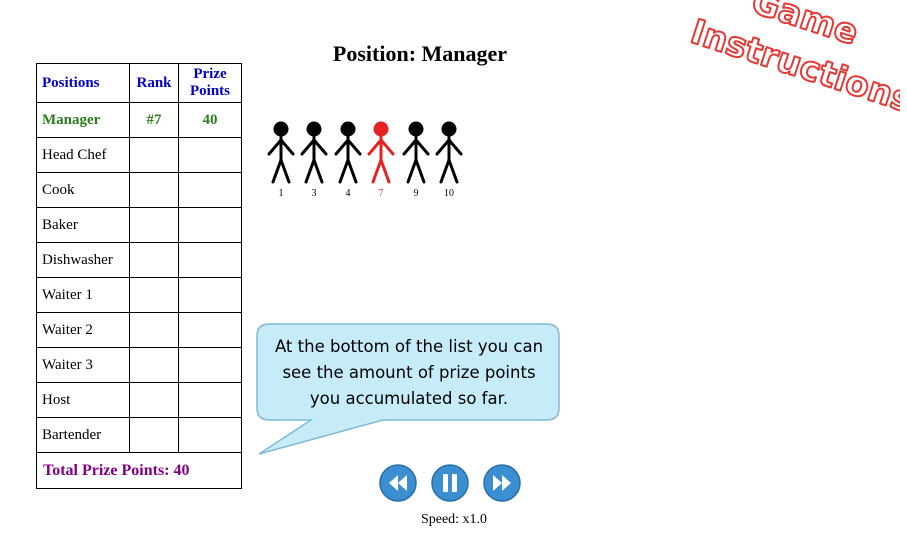  I want to click on speed-label: Speed: x1.0, so click(454, 519).